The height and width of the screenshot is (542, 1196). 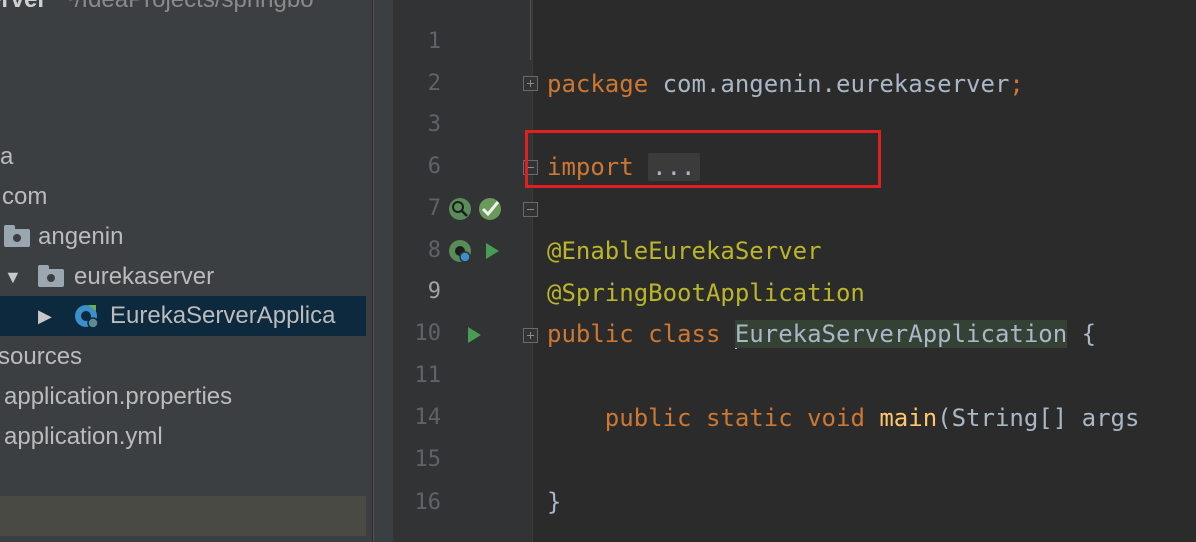 What do you see at coordinates (382, 271) in the screenshot?
I see `panel-splitter` at bounding box center [382, 271].